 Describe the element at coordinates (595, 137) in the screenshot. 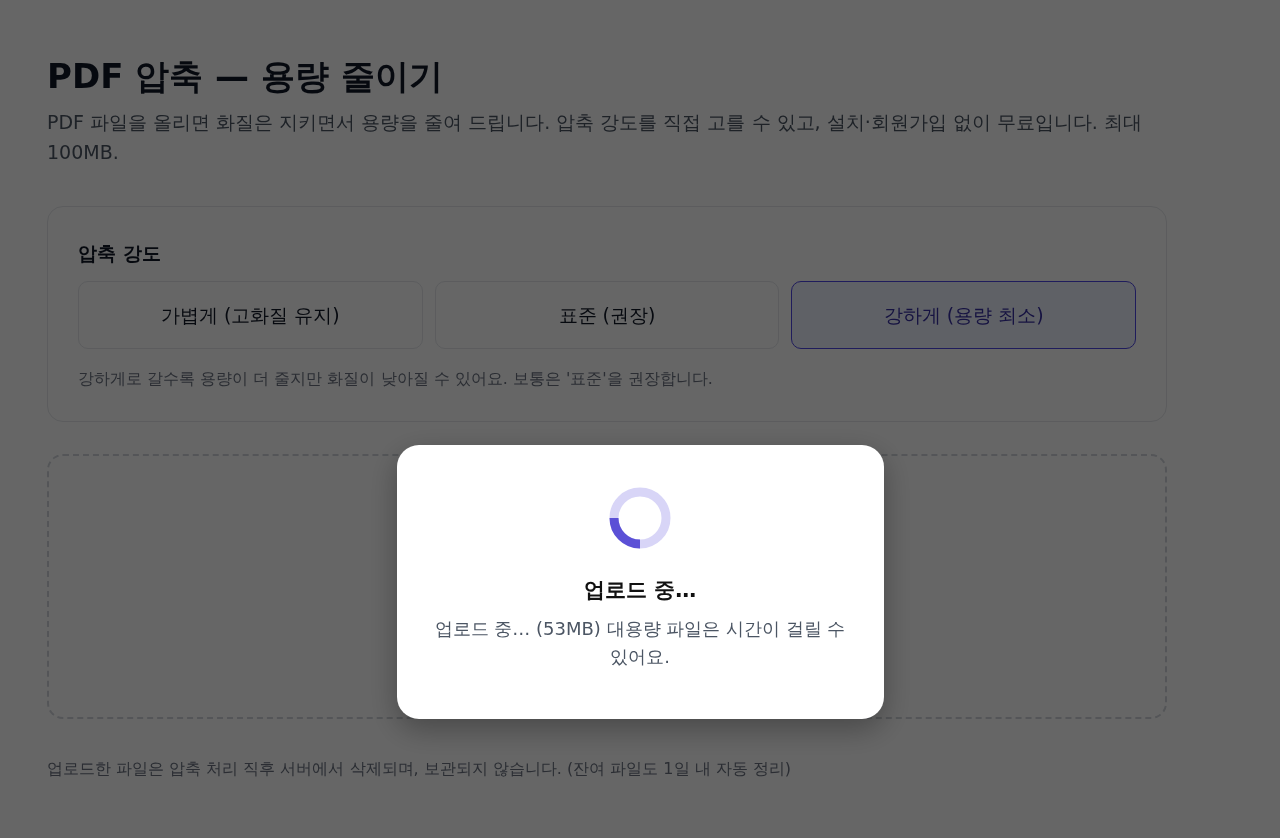

I see `page-description: PDF 파일을 올리면 화질은 지키면서 용량을 줄여 드립니다. 압축 강도를 직접 고를 수 있고, 설치·회원가입 없이 무료입니다. 최대 100MB.` at that location.